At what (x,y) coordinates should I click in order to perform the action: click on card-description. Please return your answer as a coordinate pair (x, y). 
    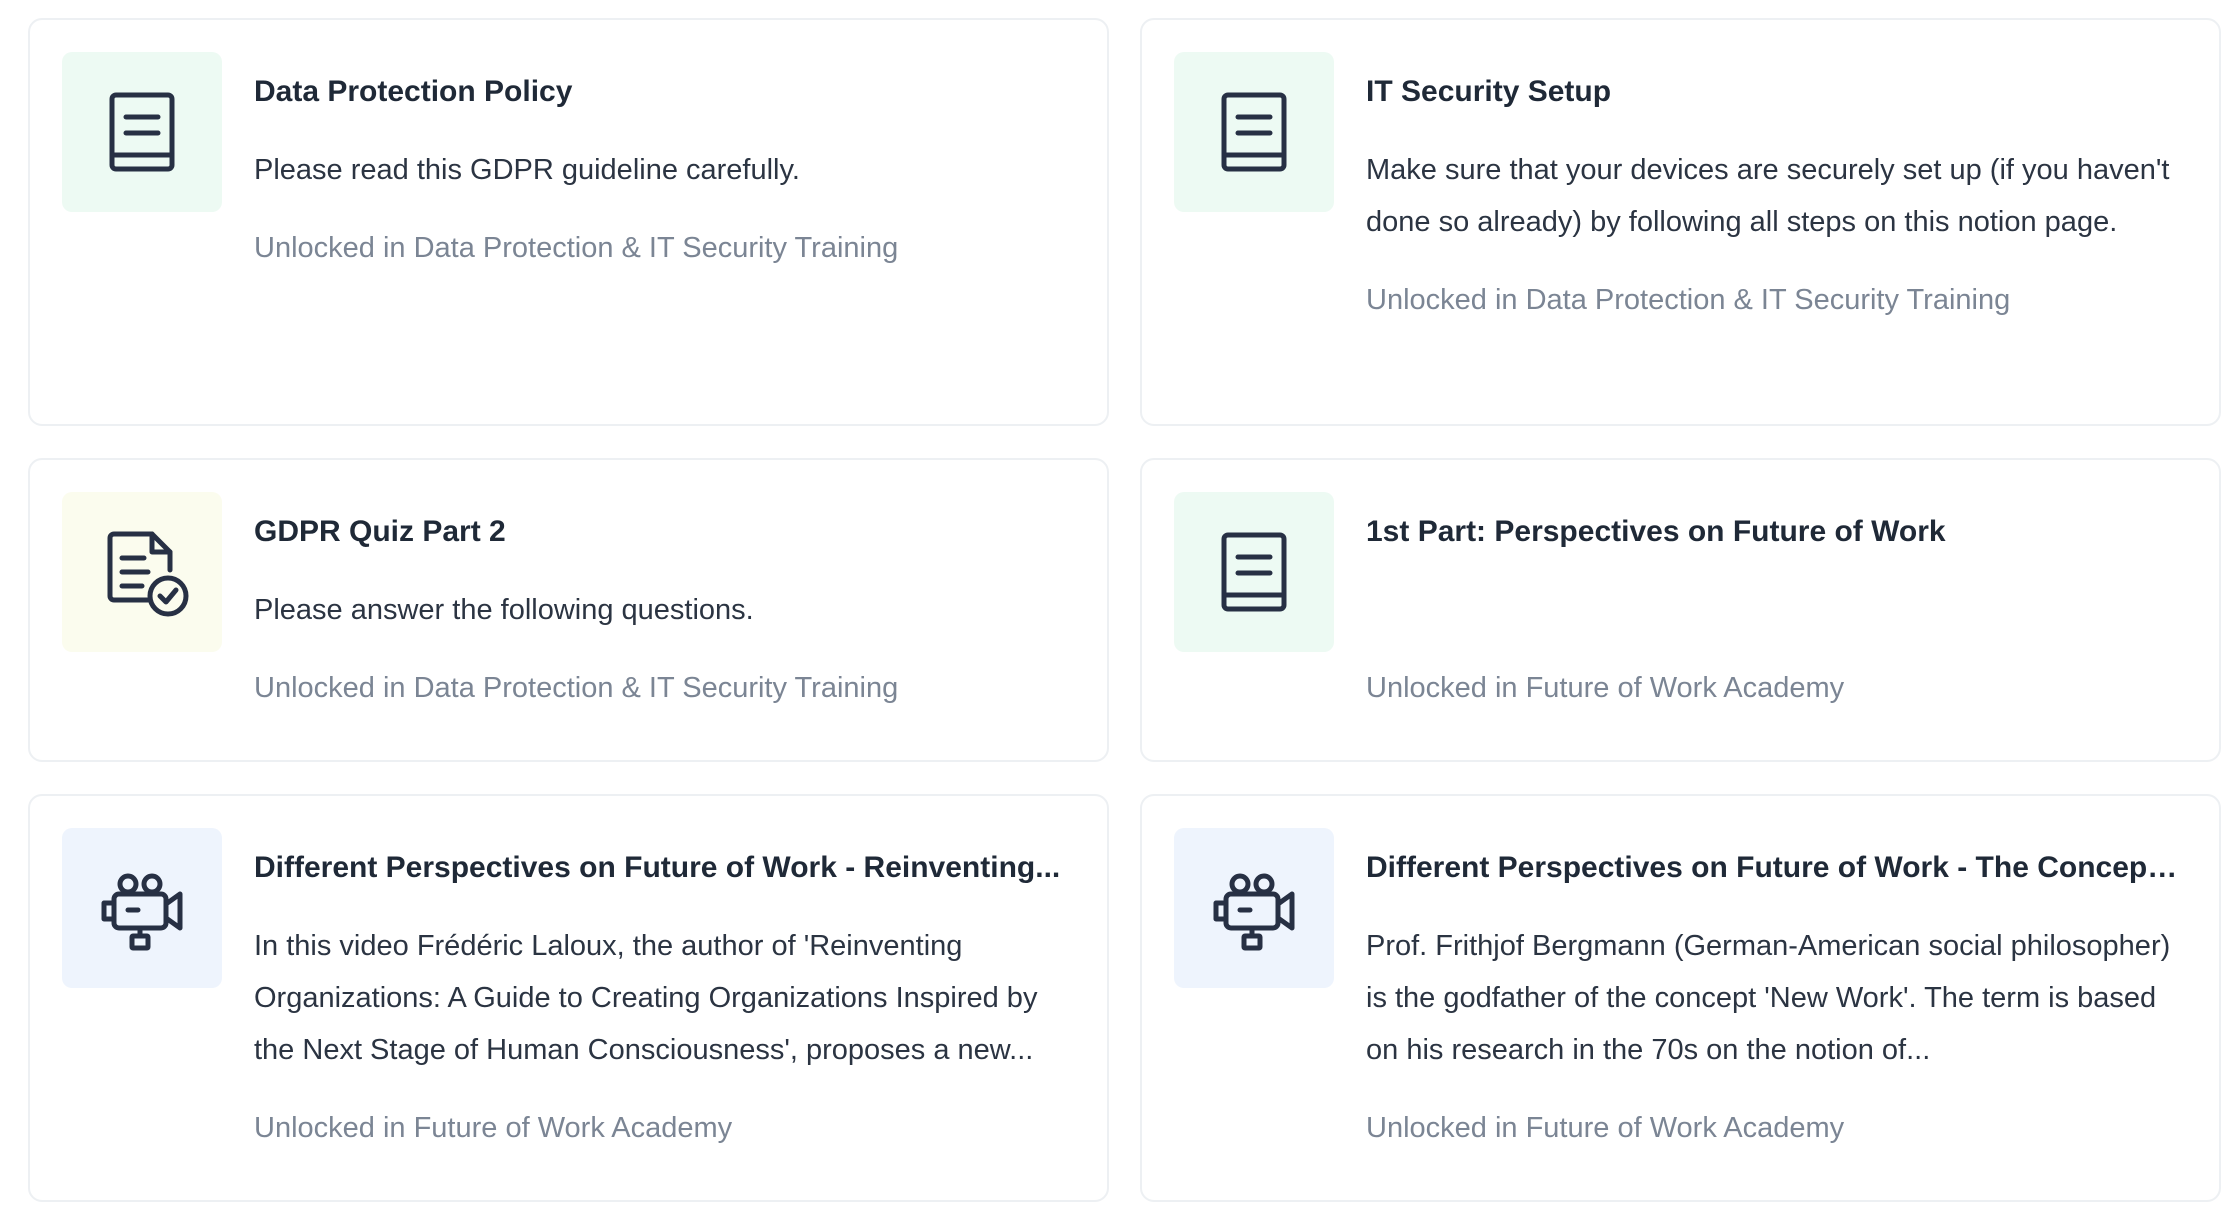
    Looking at the image, I should click on (1772, 610).